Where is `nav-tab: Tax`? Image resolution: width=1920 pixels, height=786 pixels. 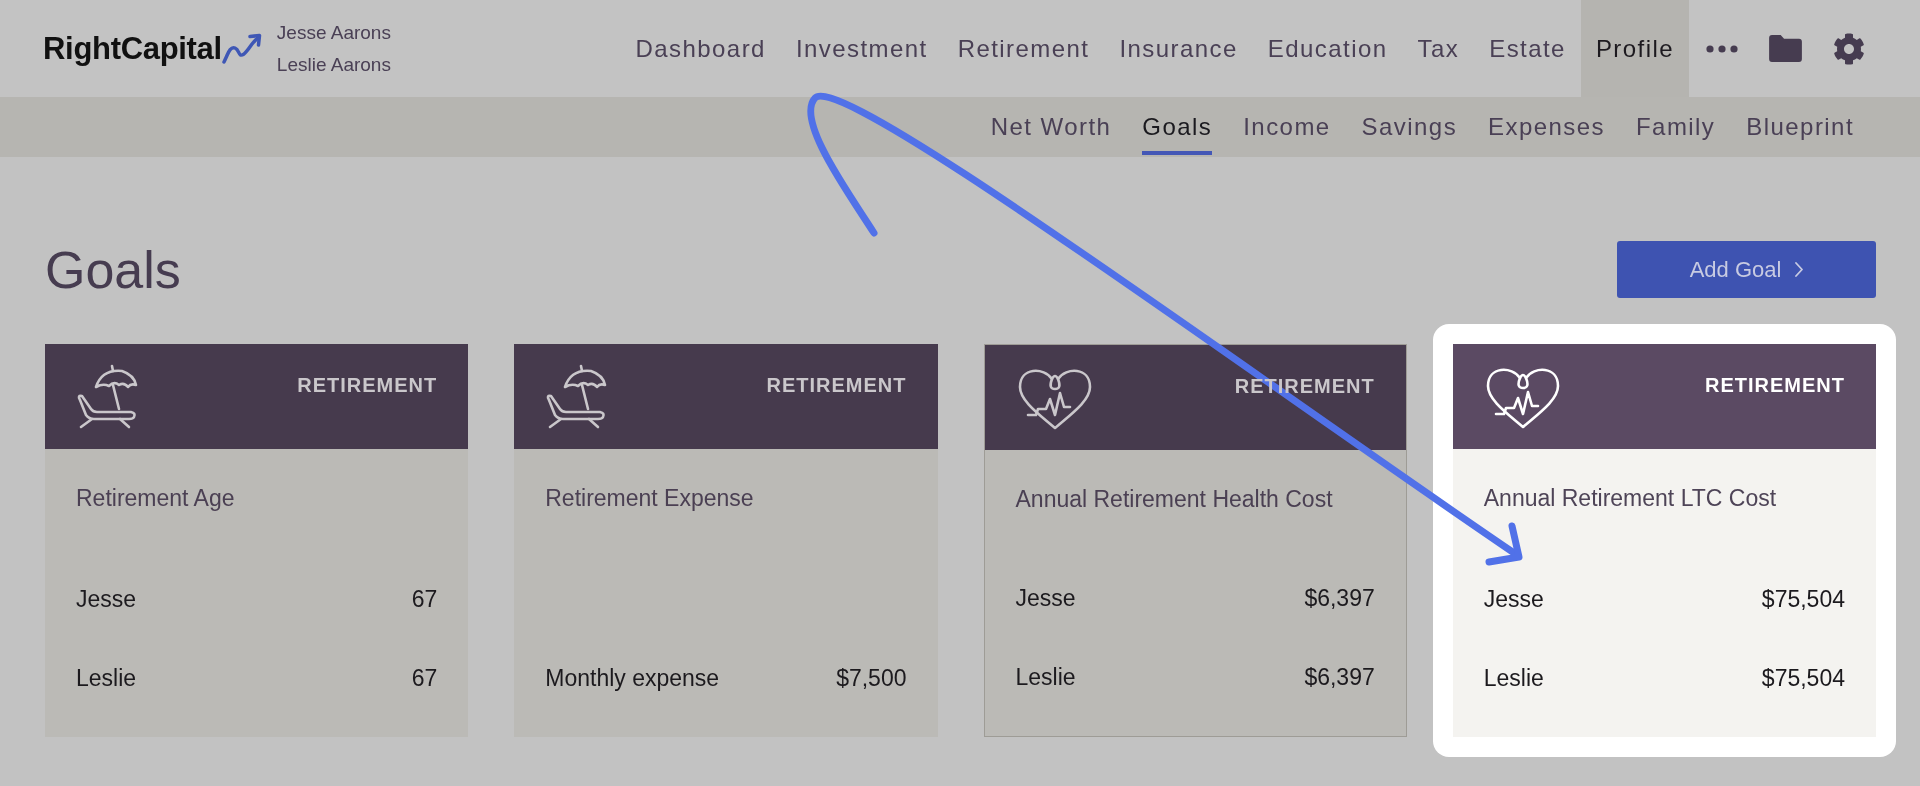
nav-tab: Tax is located at coordinates (1438, 48).